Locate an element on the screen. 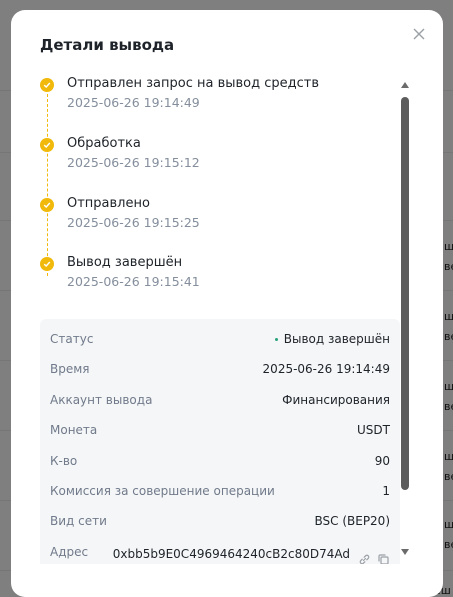 The height and width of the screenshot is (597, 453). detail-row-amount: К-во 90 is located at coordinates (220, 464).